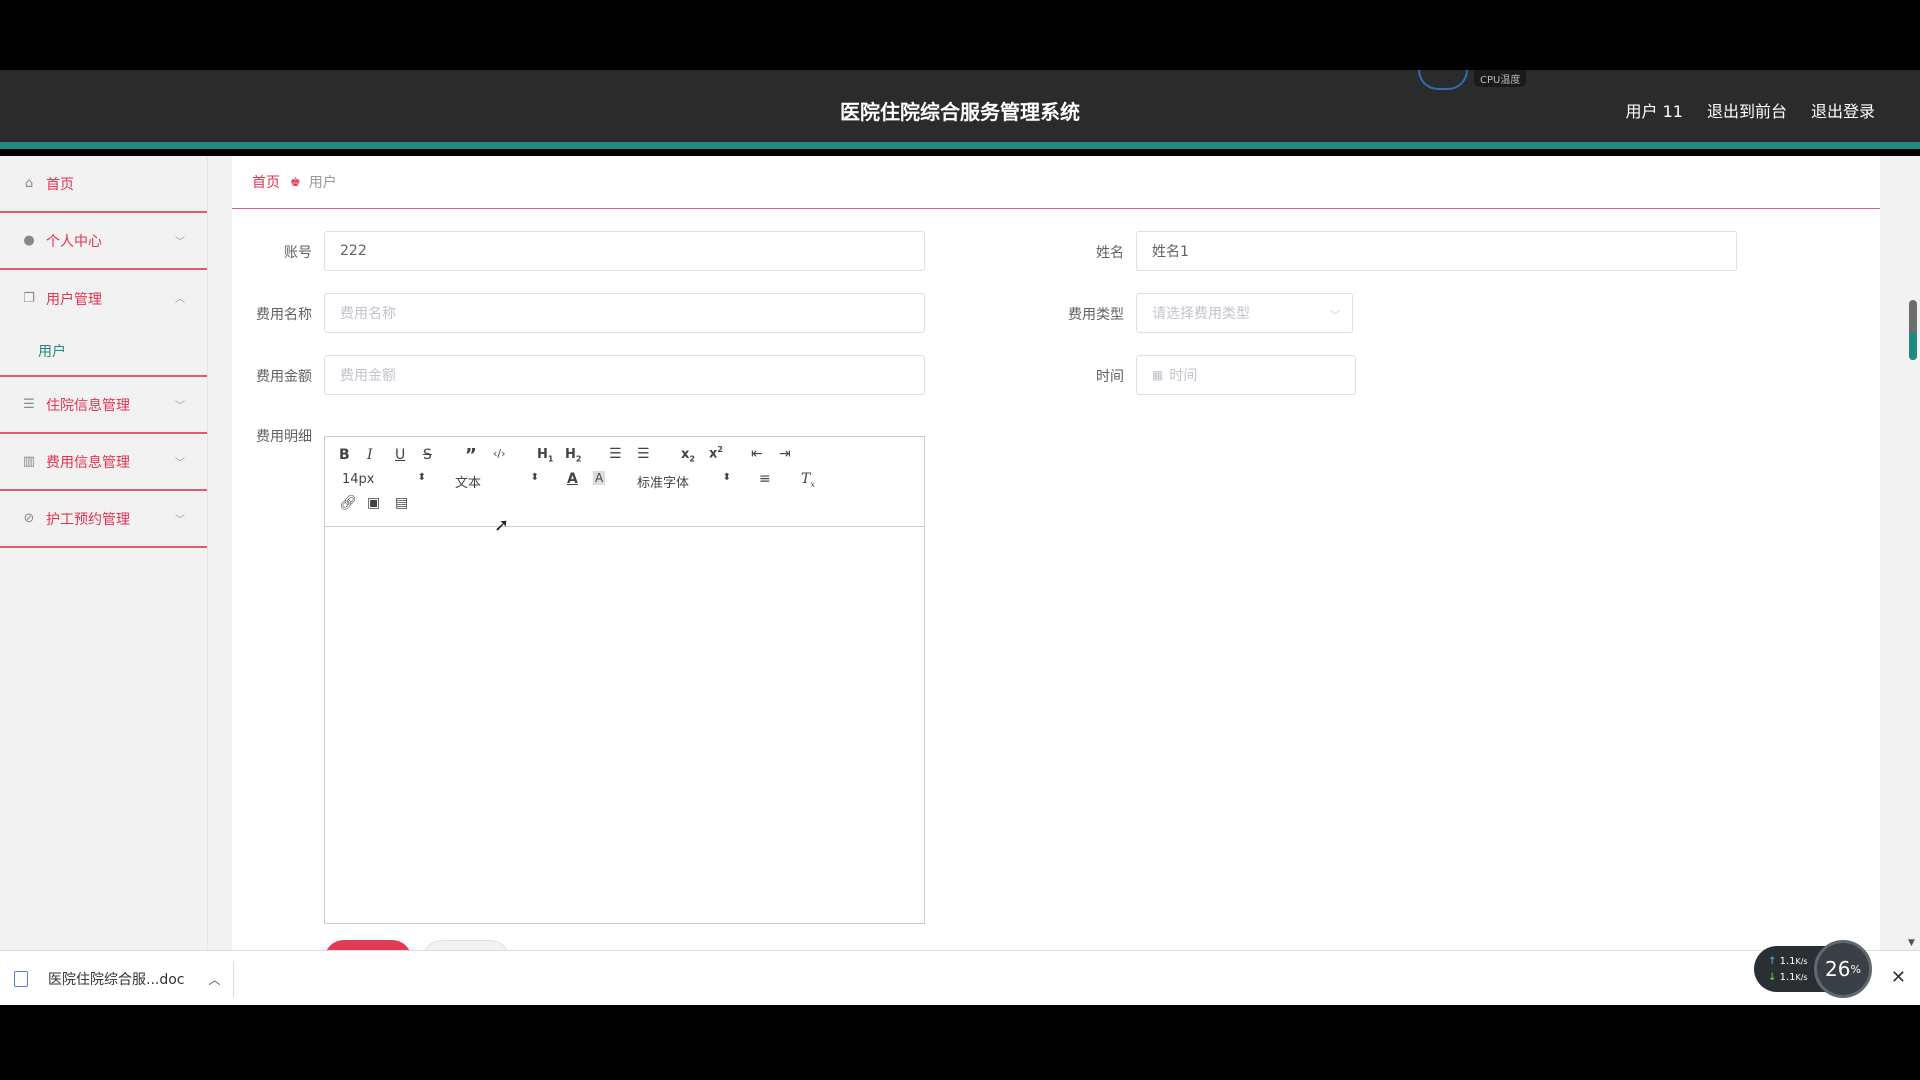 This screenshot has width=1920, height=1080. Describe the element at coordinates (1183, 376) in the screenshot. I see `time-placeholder: 时间` at that location.